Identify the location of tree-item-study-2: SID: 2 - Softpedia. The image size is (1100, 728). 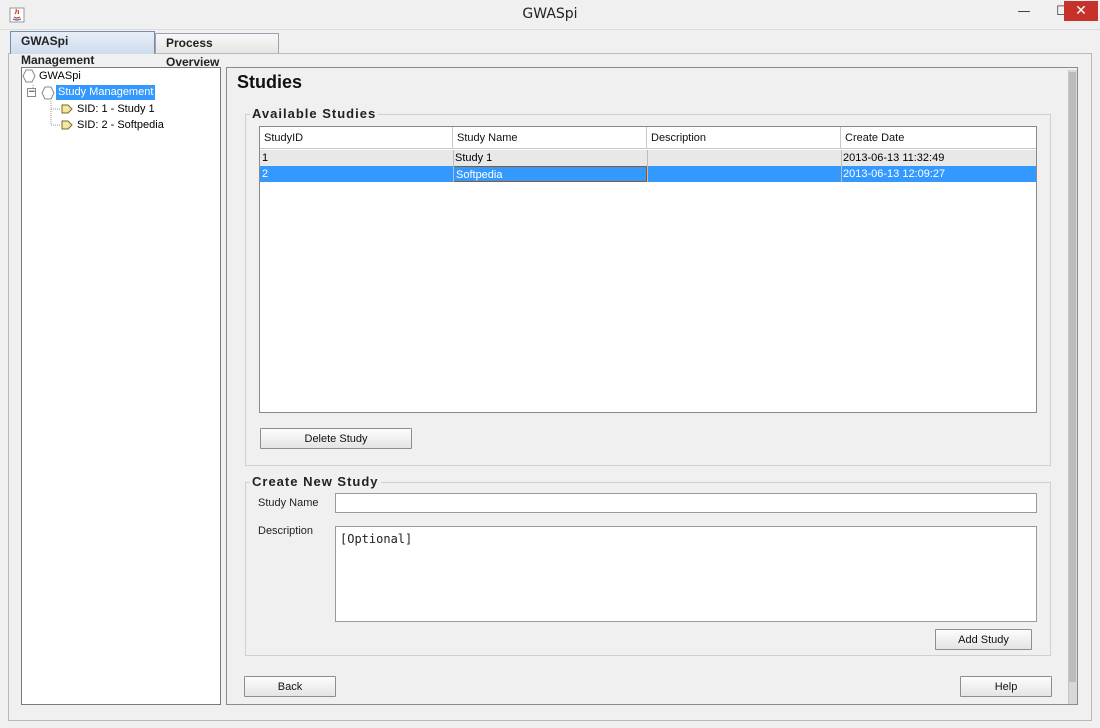
(120, 125).